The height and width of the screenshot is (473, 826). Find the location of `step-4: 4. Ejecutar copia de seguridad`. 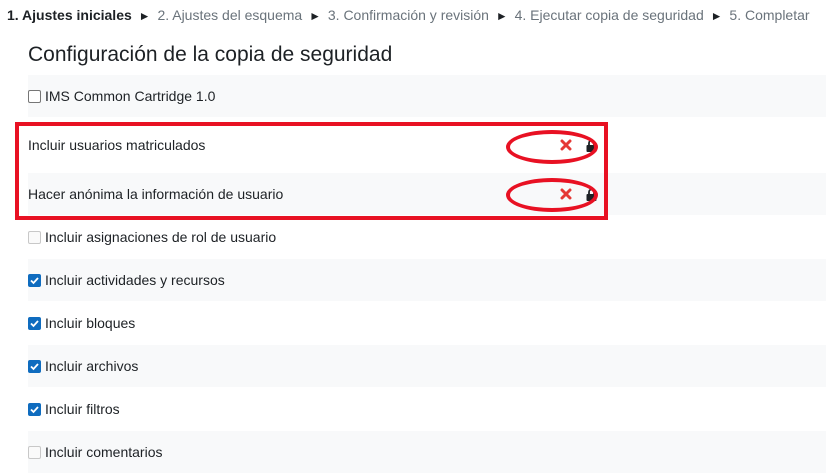

step-4: 4. Ejecutar copia de seguridad is located at coordinates (609, 15).